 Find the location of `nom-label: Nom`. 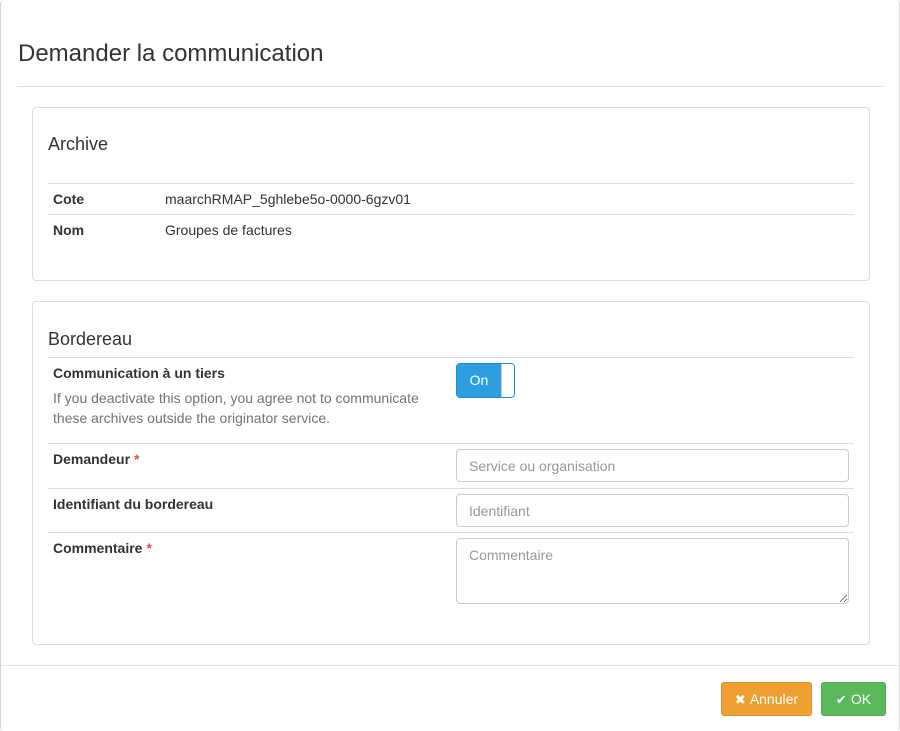

nom-label: Nom is located at coordinates (69, 230).